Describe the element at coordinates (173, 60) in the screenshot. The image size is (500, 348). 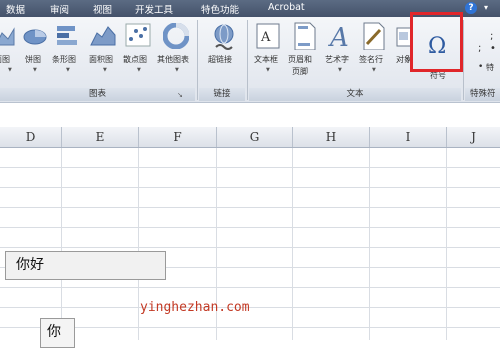
I see `other-charts-label: 其他图表` at that location.